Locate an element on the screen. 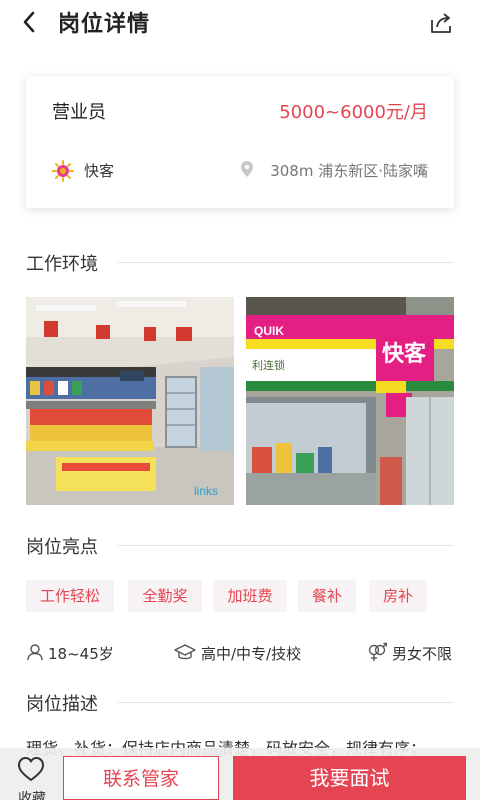 The image size is (480, 800). person-icon is located at coordinates (35, 652).